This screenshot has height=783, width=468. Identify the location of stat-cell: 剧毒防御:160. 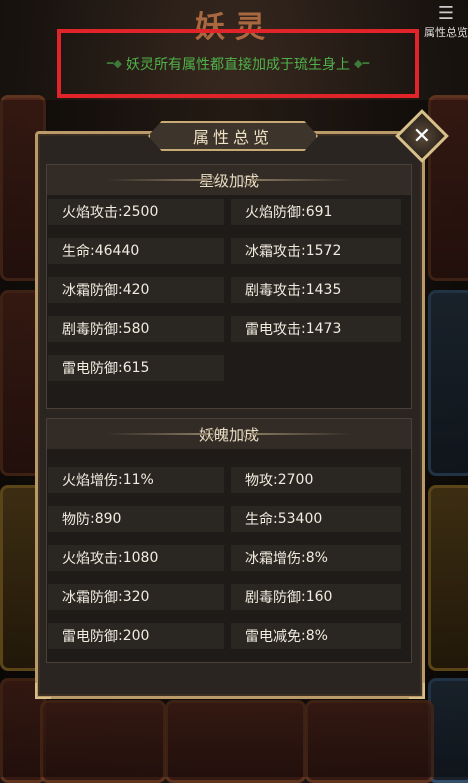
(316, 597).